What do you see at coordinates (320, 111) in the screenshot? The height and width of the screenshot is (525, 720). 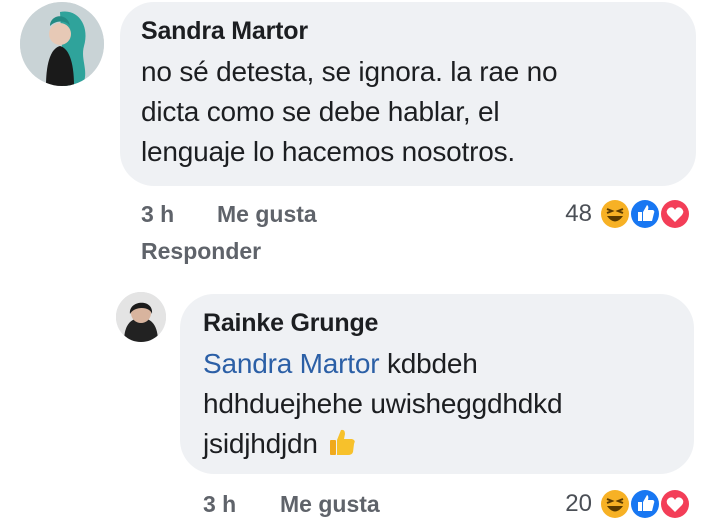 I see `comment-text-line: dicta como se debe hablar, el` at bounding box center [320, 111].